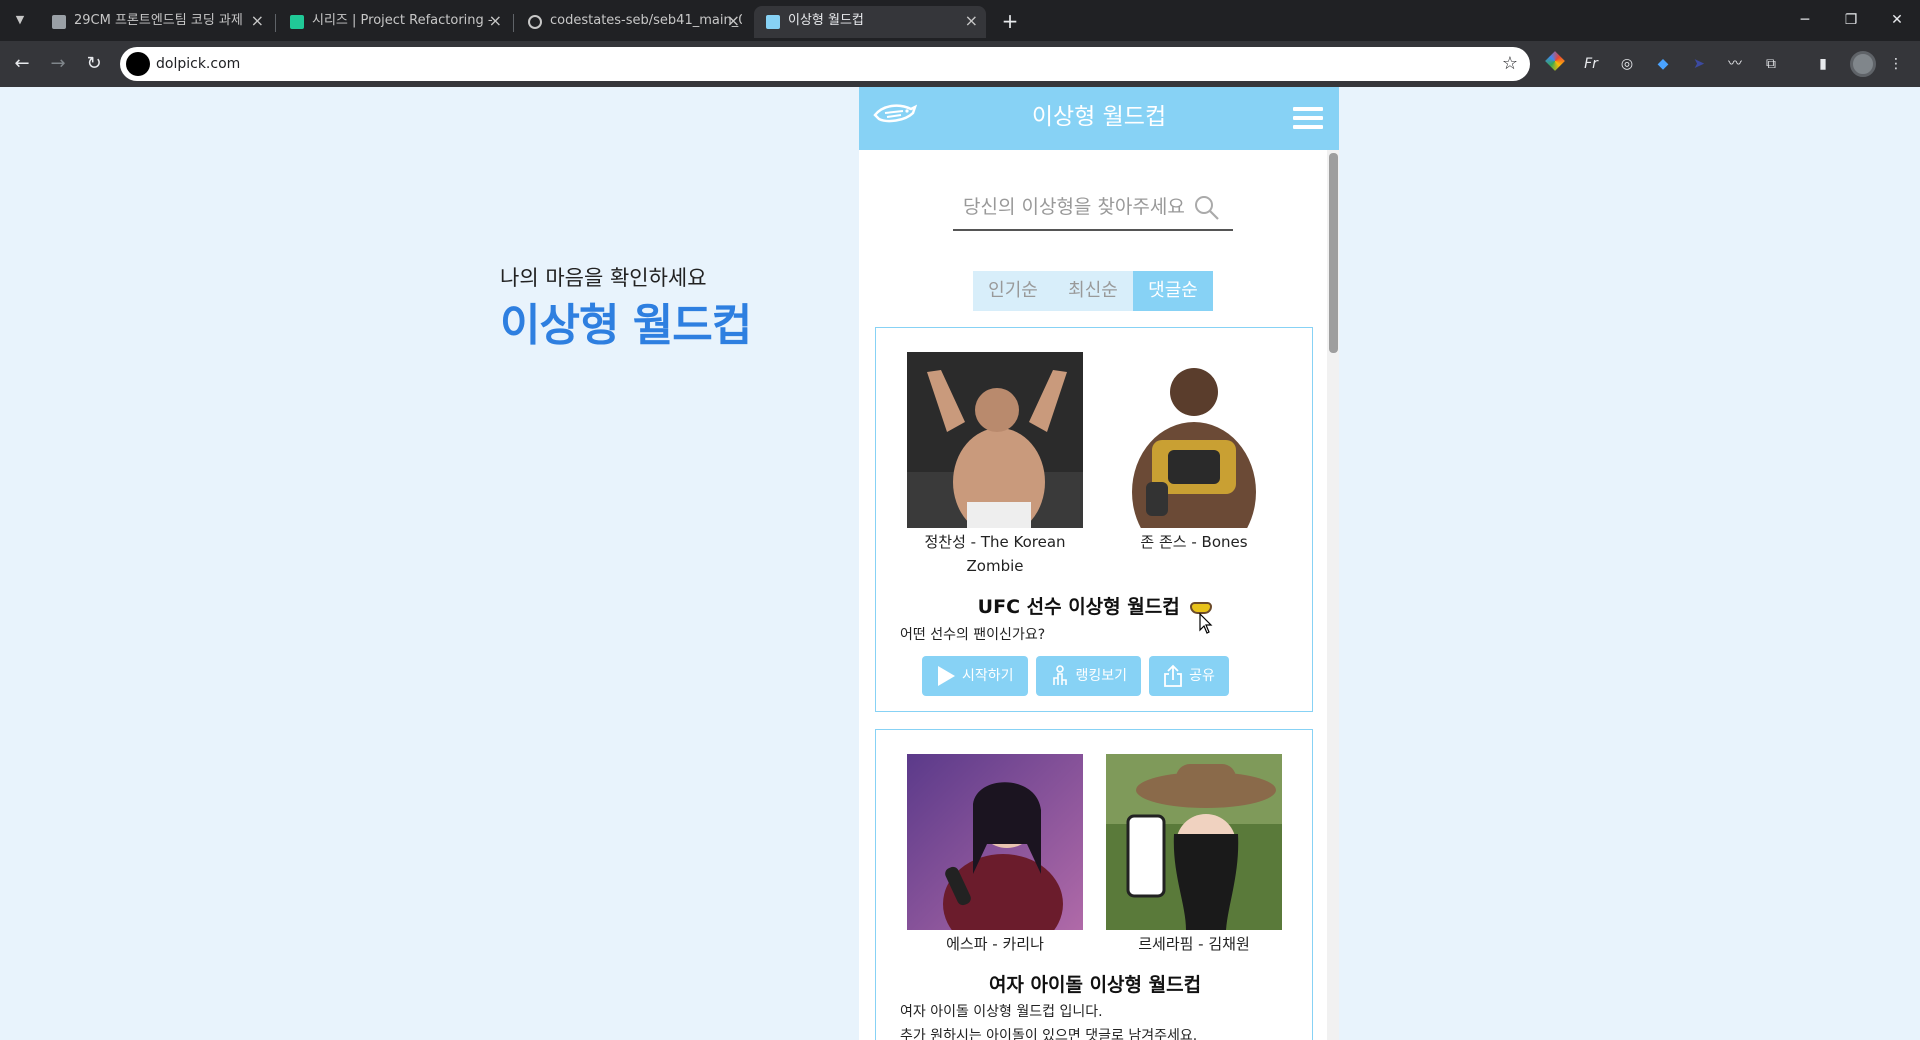 This screenshot has width=1920, height=1040. I want to click on font-extension-icon: Fr, so click(1591, 64).